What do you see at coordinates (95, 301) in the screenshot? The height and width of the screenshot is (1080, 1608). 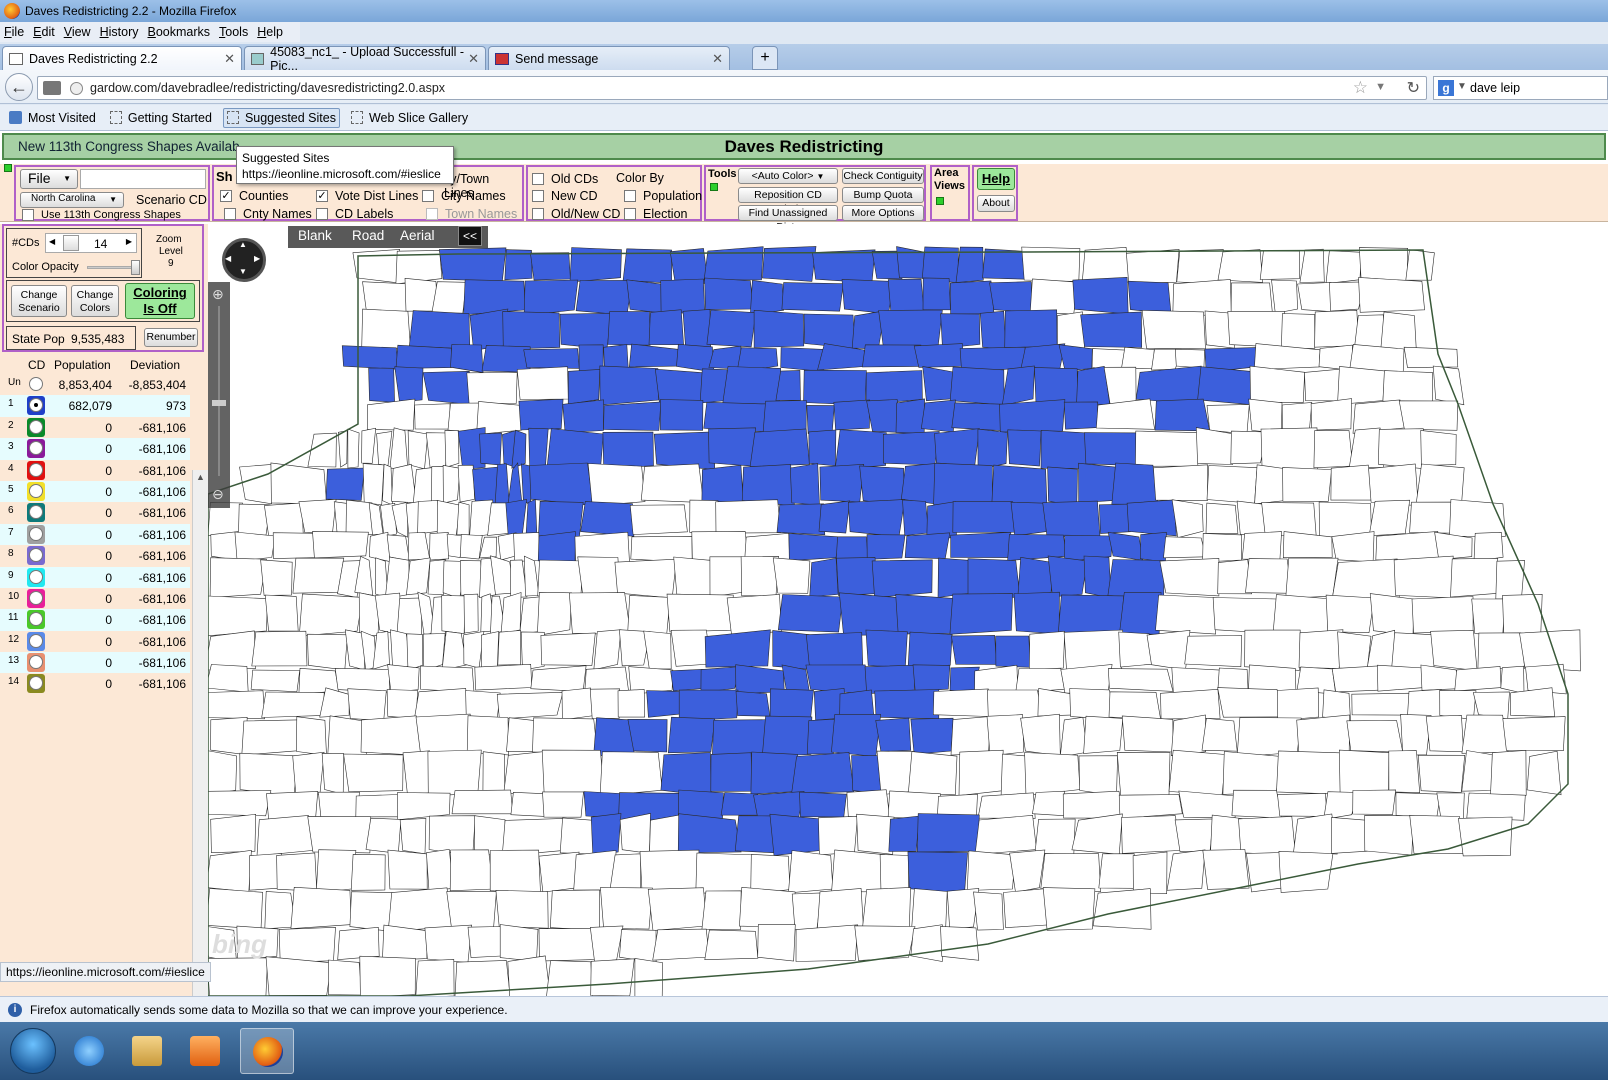 I see `change-colors-button: Change Colors` at bounding box center [95, 301].